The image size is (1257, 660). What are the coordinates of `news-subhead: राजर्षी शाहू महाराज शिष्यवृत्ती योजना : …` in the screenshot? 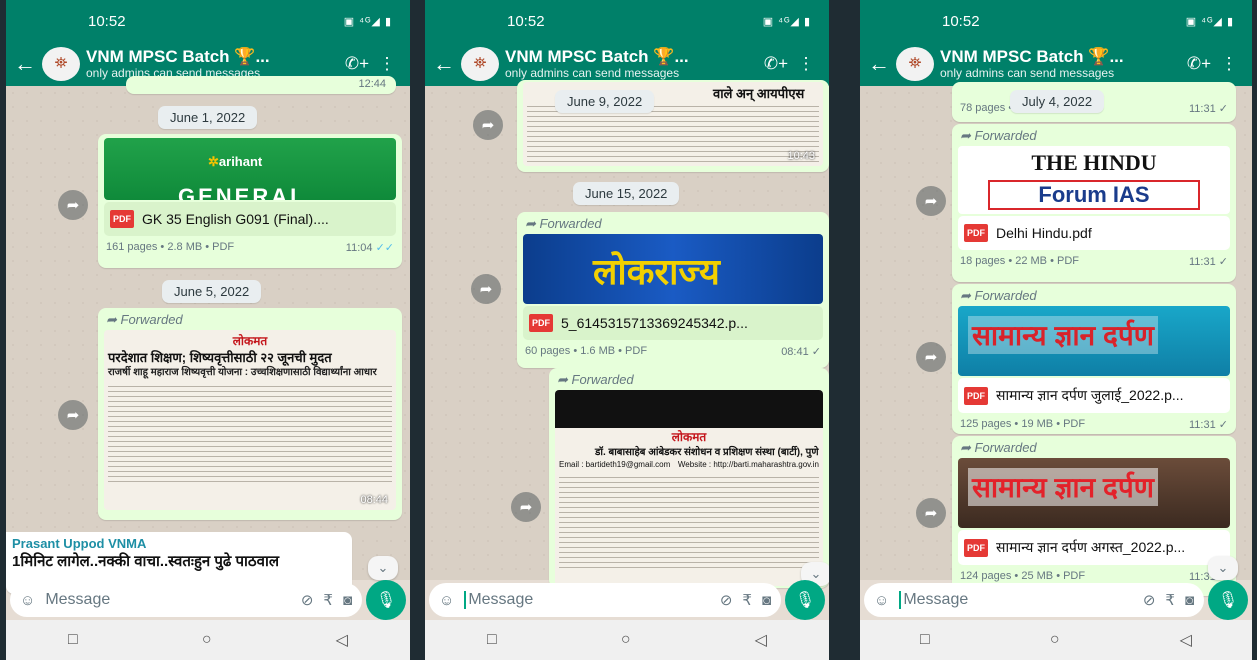 It's located at (242, 373).